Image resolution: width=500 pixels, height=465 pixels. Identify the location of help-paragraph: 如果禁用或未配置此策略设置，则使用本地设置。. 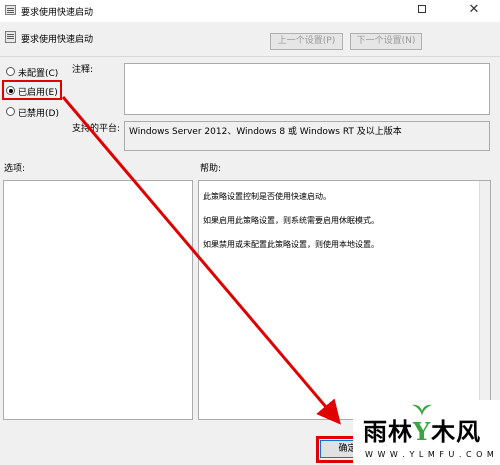
(291, 244).